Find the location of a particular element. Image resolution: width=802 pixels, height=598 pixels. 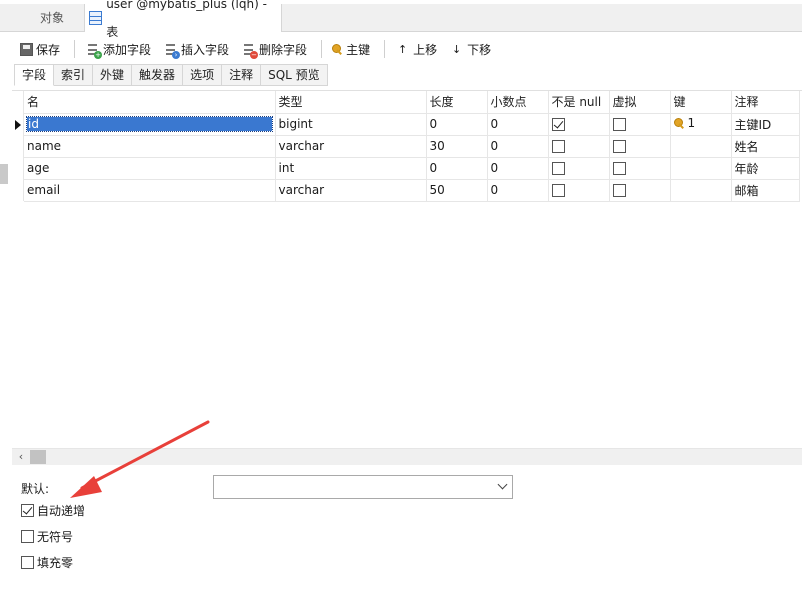

annotation-arrow is located at coordinates (140, 459).